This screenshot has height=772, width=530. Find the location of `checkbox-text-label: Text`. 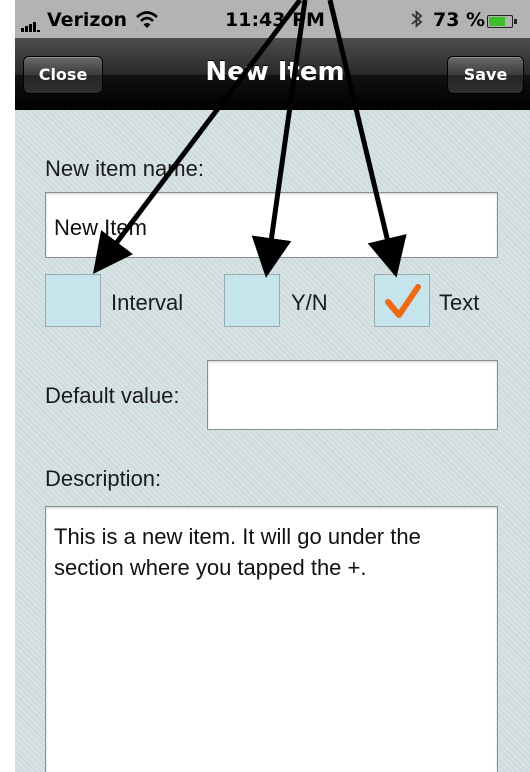

checkbox-text-label: Text is located at coordinates (459, 302).